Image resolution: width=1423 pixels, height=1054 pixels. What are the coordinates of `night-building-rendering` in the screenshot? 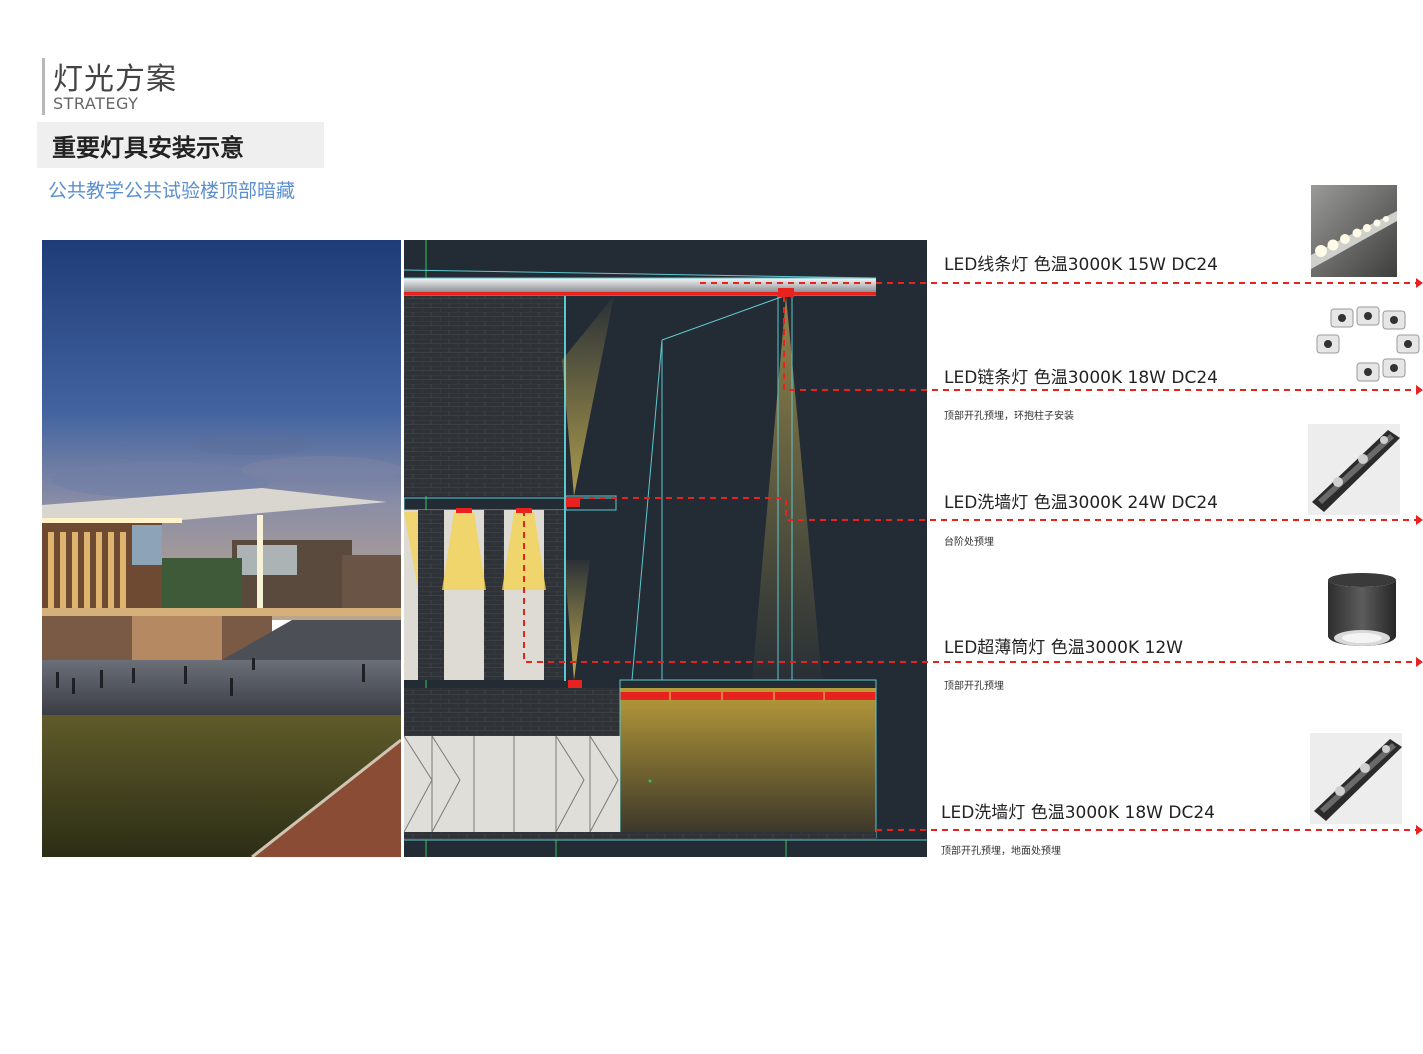 It's located at (221, 548).